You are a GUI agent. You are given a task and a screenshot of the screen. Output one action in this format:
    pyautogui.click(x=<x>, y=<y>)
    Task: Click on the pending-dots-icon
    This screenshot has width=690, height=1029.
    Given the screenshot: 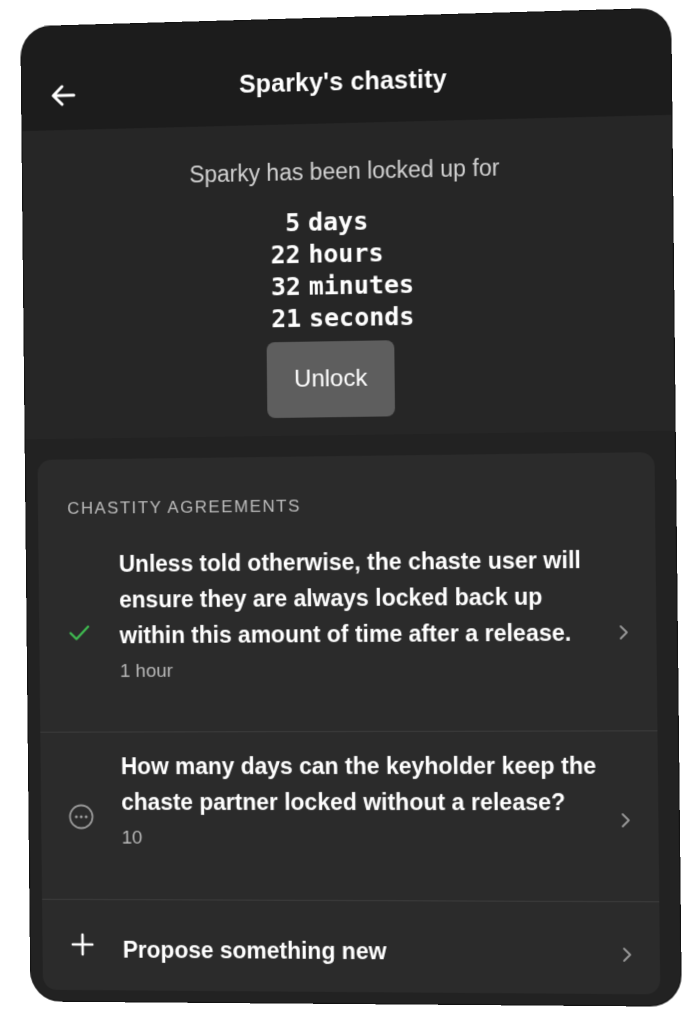 What is the action you would take?
    pyautogui.click(x=81, y=817)
    